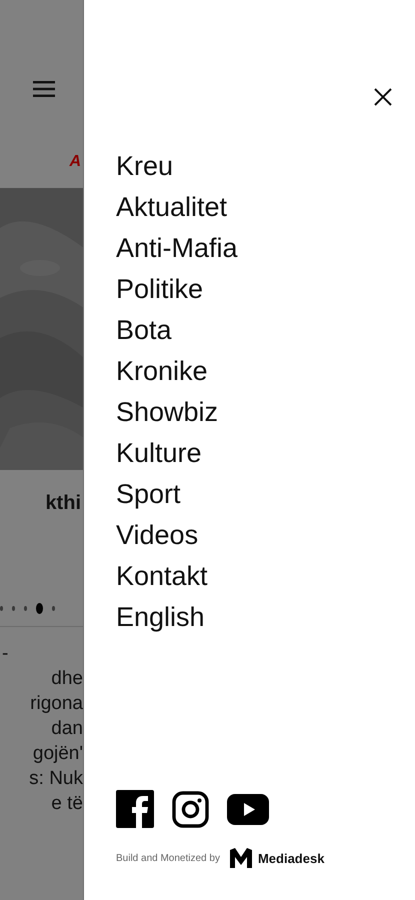 The height and width of the screenshot is (900, 415). What do you see at coordinates (56, 779) in the screenshot?
I see `article-text: s: Nuk` at bounding box center [56, 779].